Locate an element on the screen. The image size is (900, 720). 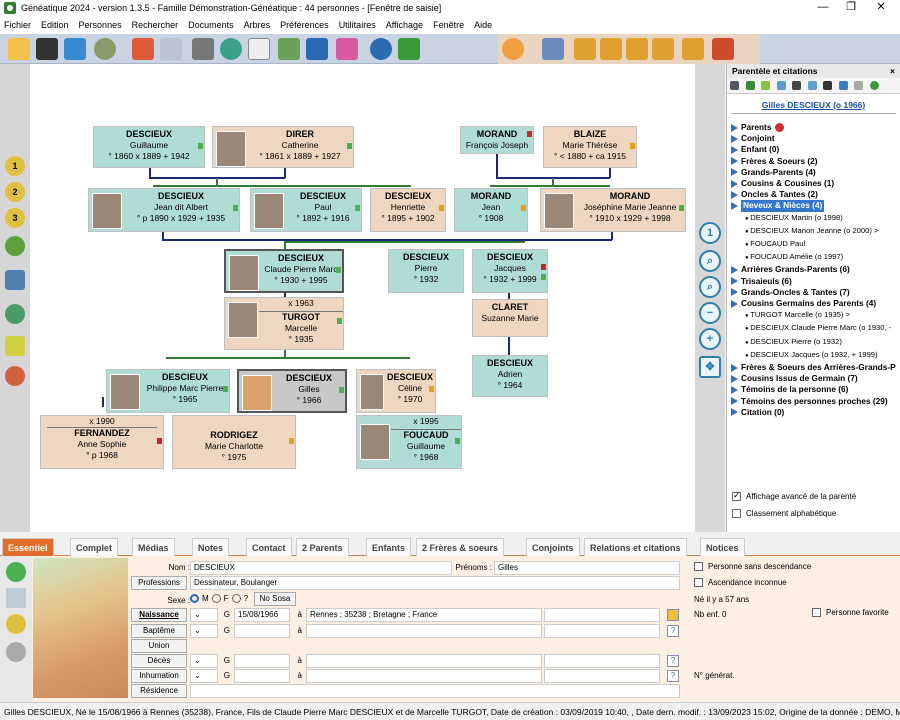
sync-icon is located at coordinates (105, 49).